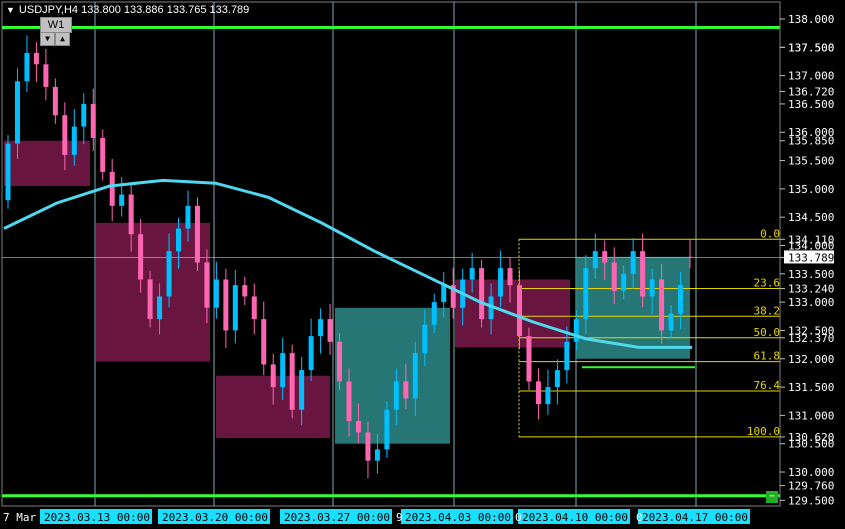 The image size is (845, 529). What do you see at coordinates (767, 310) in the screenshot?
I see `fibo-label-38.2: 38.2` at bounding box center [767, 310].